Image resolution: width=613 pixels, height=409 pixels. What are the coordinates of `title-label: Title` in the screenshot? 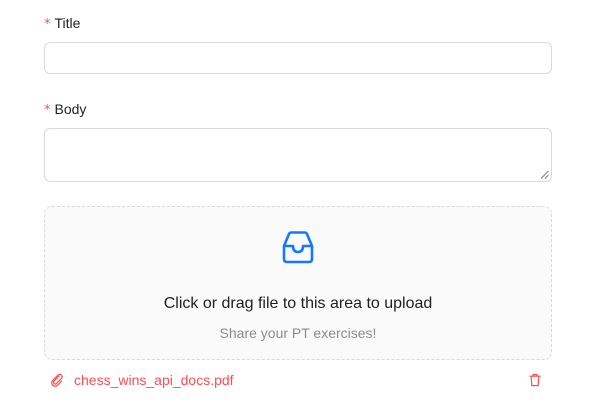 It's located at (67, 23).